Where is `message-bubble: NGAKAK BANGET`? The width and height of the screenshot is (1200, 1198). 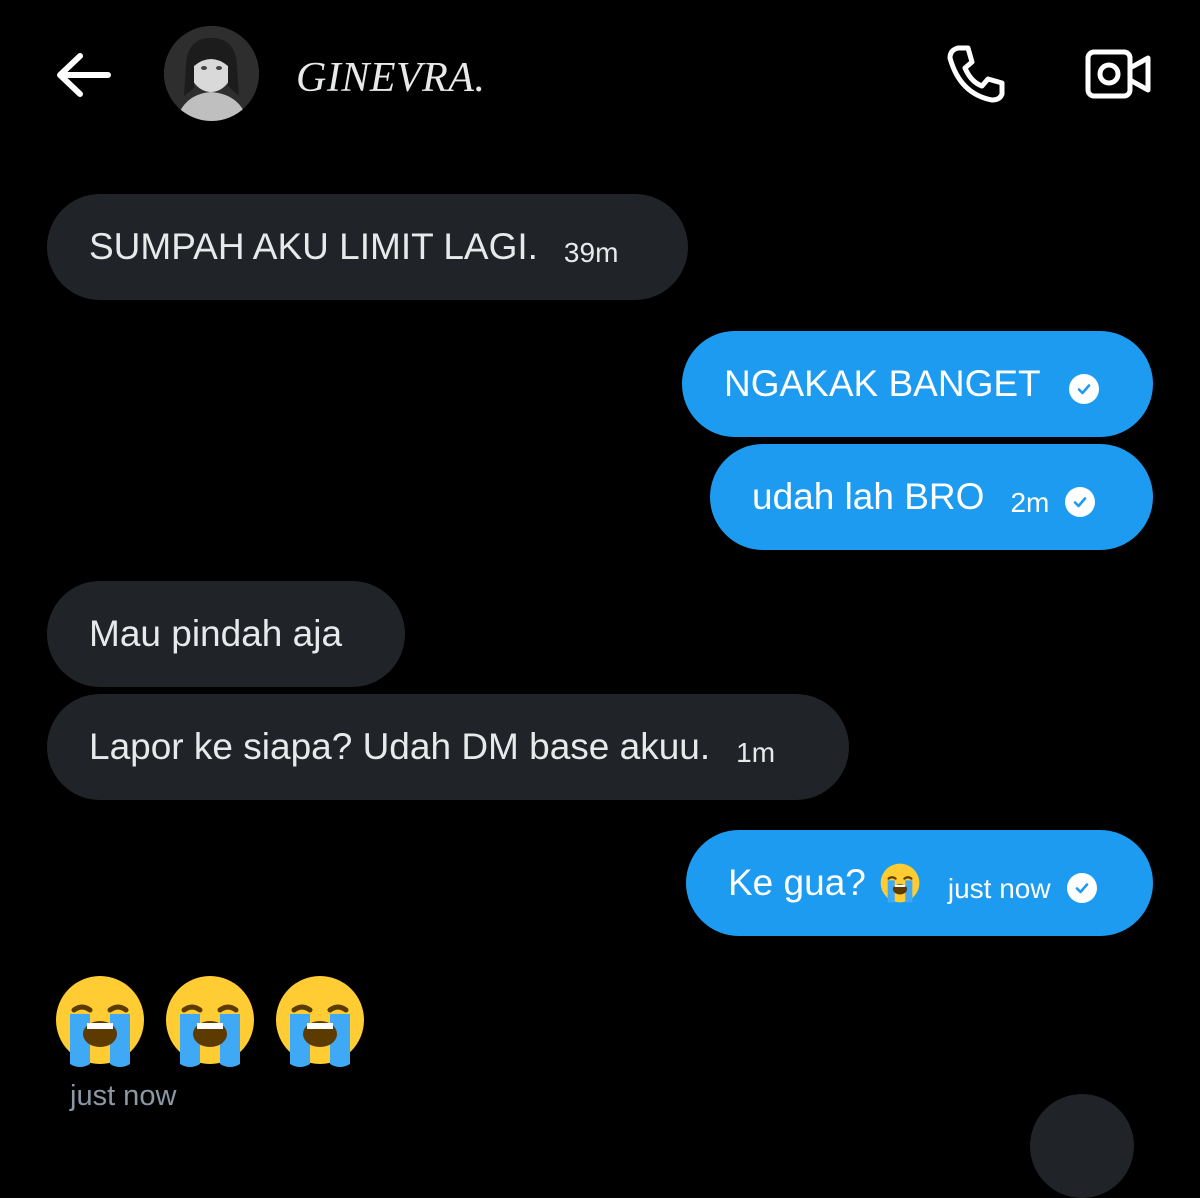
message-bubble: NGAKAK BANGET is located at coordinates (917, 384).